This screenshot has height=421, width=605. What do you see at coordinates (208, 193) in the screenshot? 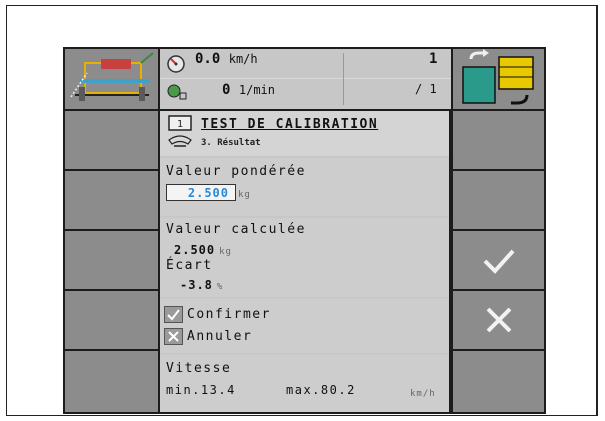
I see `weighted-value-text: 2.500` at bounding box center [208, 193].